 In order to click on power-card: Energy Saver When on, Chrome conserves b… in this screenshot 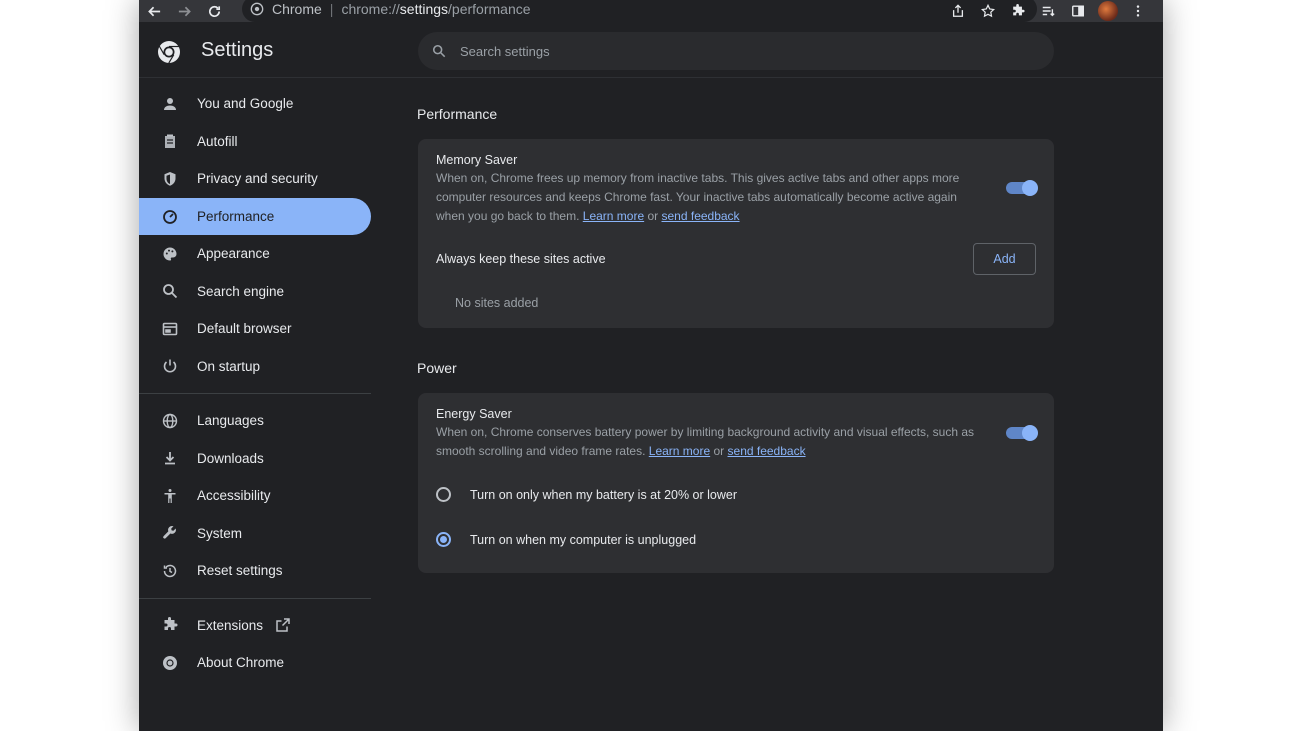, I will do `click(736, 483)`.